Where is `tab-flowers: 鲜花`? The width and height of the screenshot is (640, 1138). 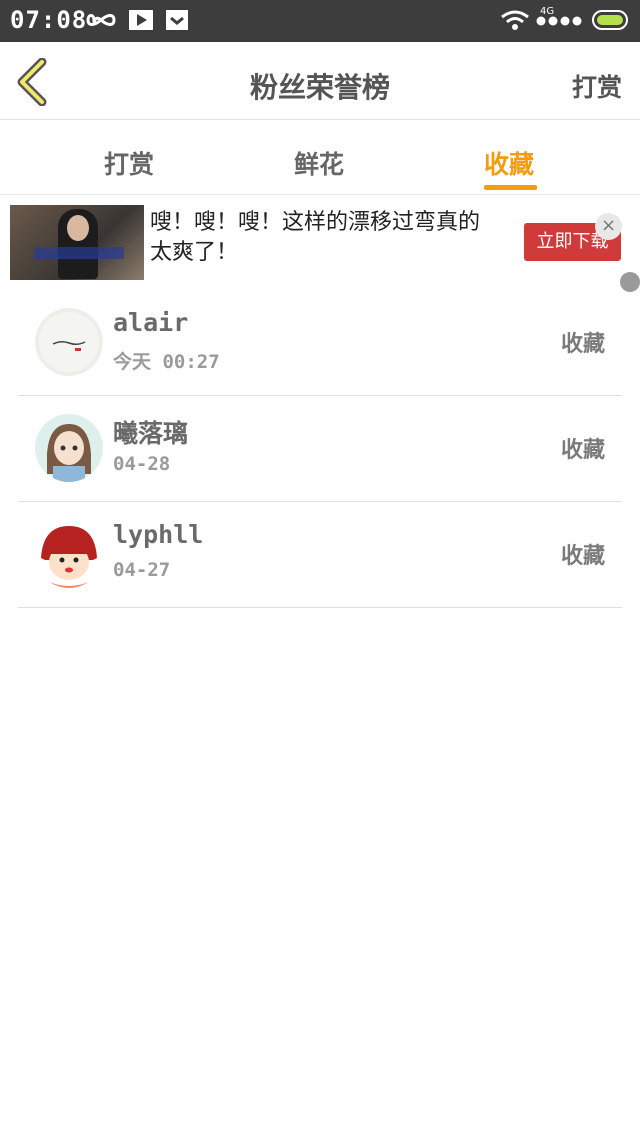
tab-flowers: 鲜花 is located at coordinates (319, 163).